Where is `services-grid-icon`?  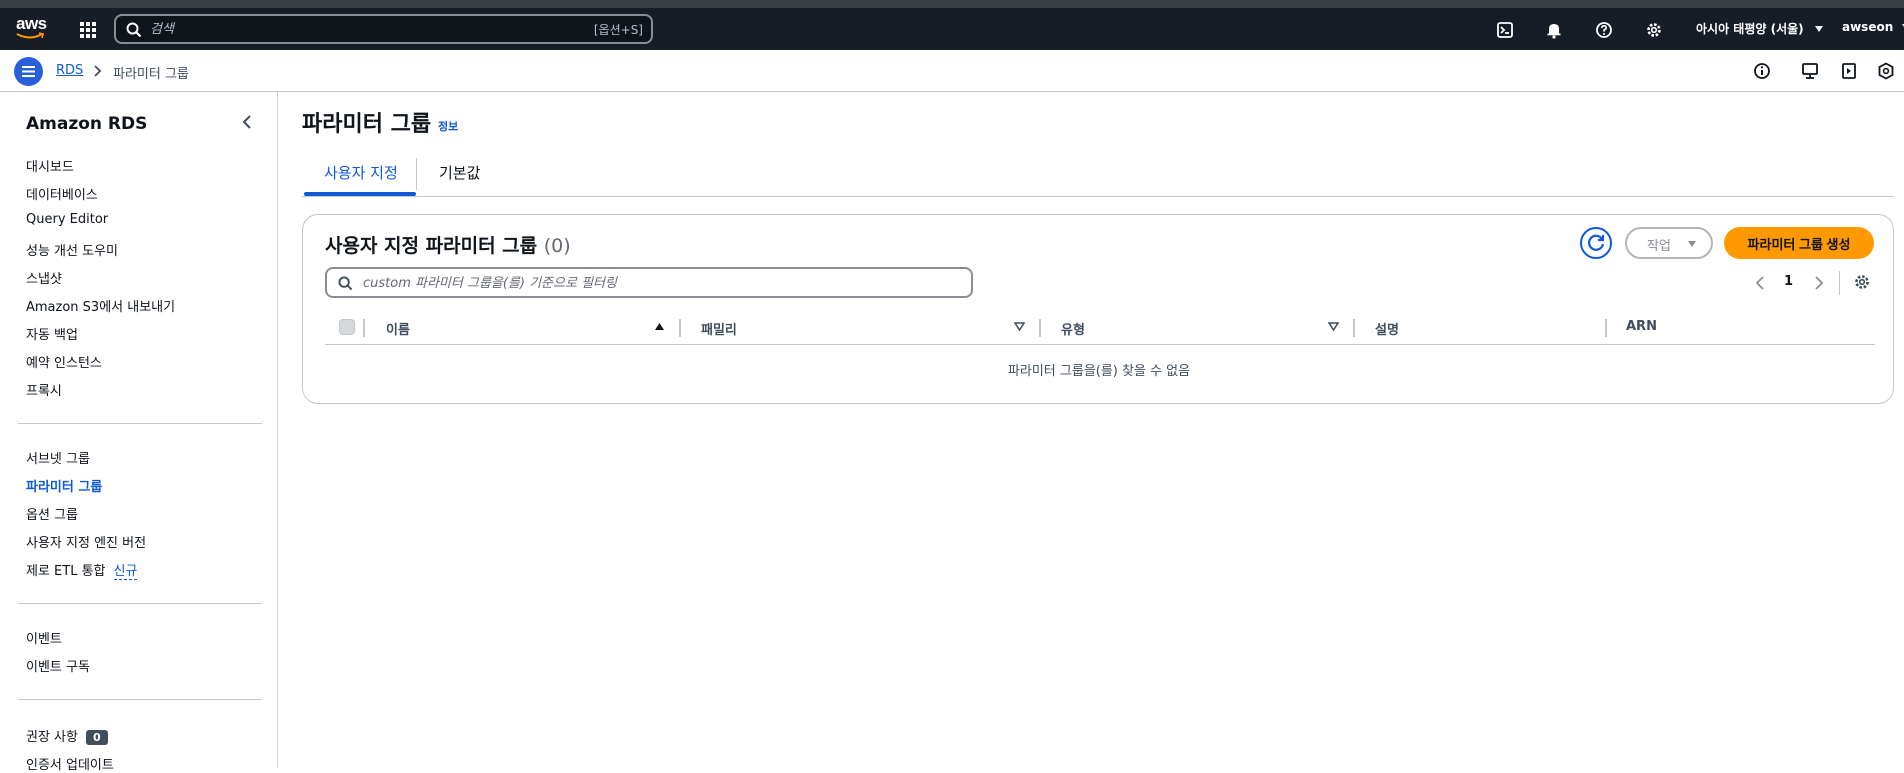 services-grid-icon is located at coordinates (88, 30).